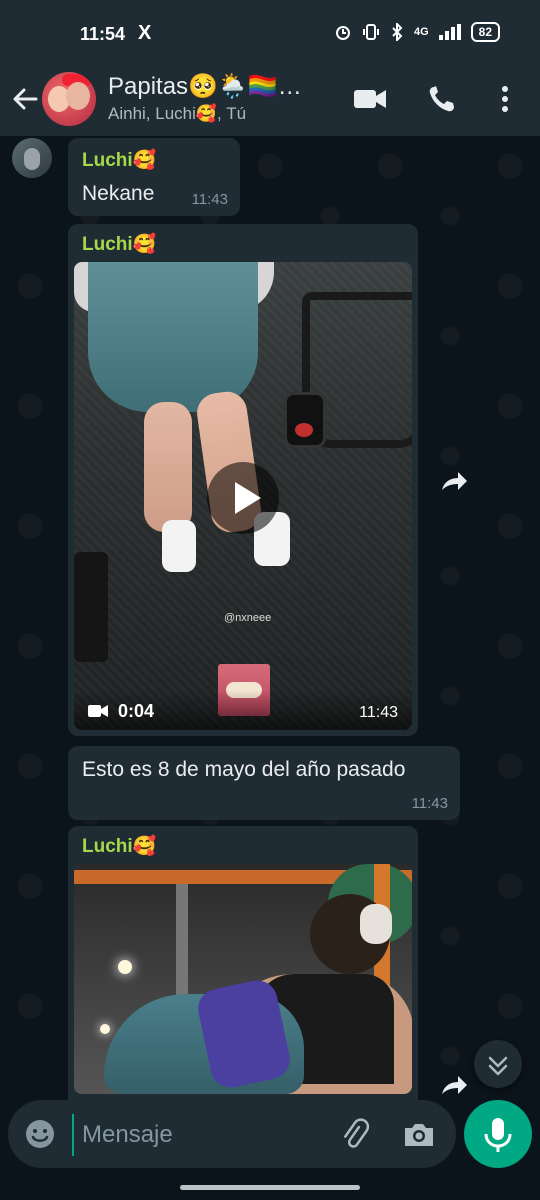 This screenshot has height=1200, width=540. Describe the element at coordinates (270, 35) in the screenshot. I see `status-bar: 11:54 X 4G 82` at that location.